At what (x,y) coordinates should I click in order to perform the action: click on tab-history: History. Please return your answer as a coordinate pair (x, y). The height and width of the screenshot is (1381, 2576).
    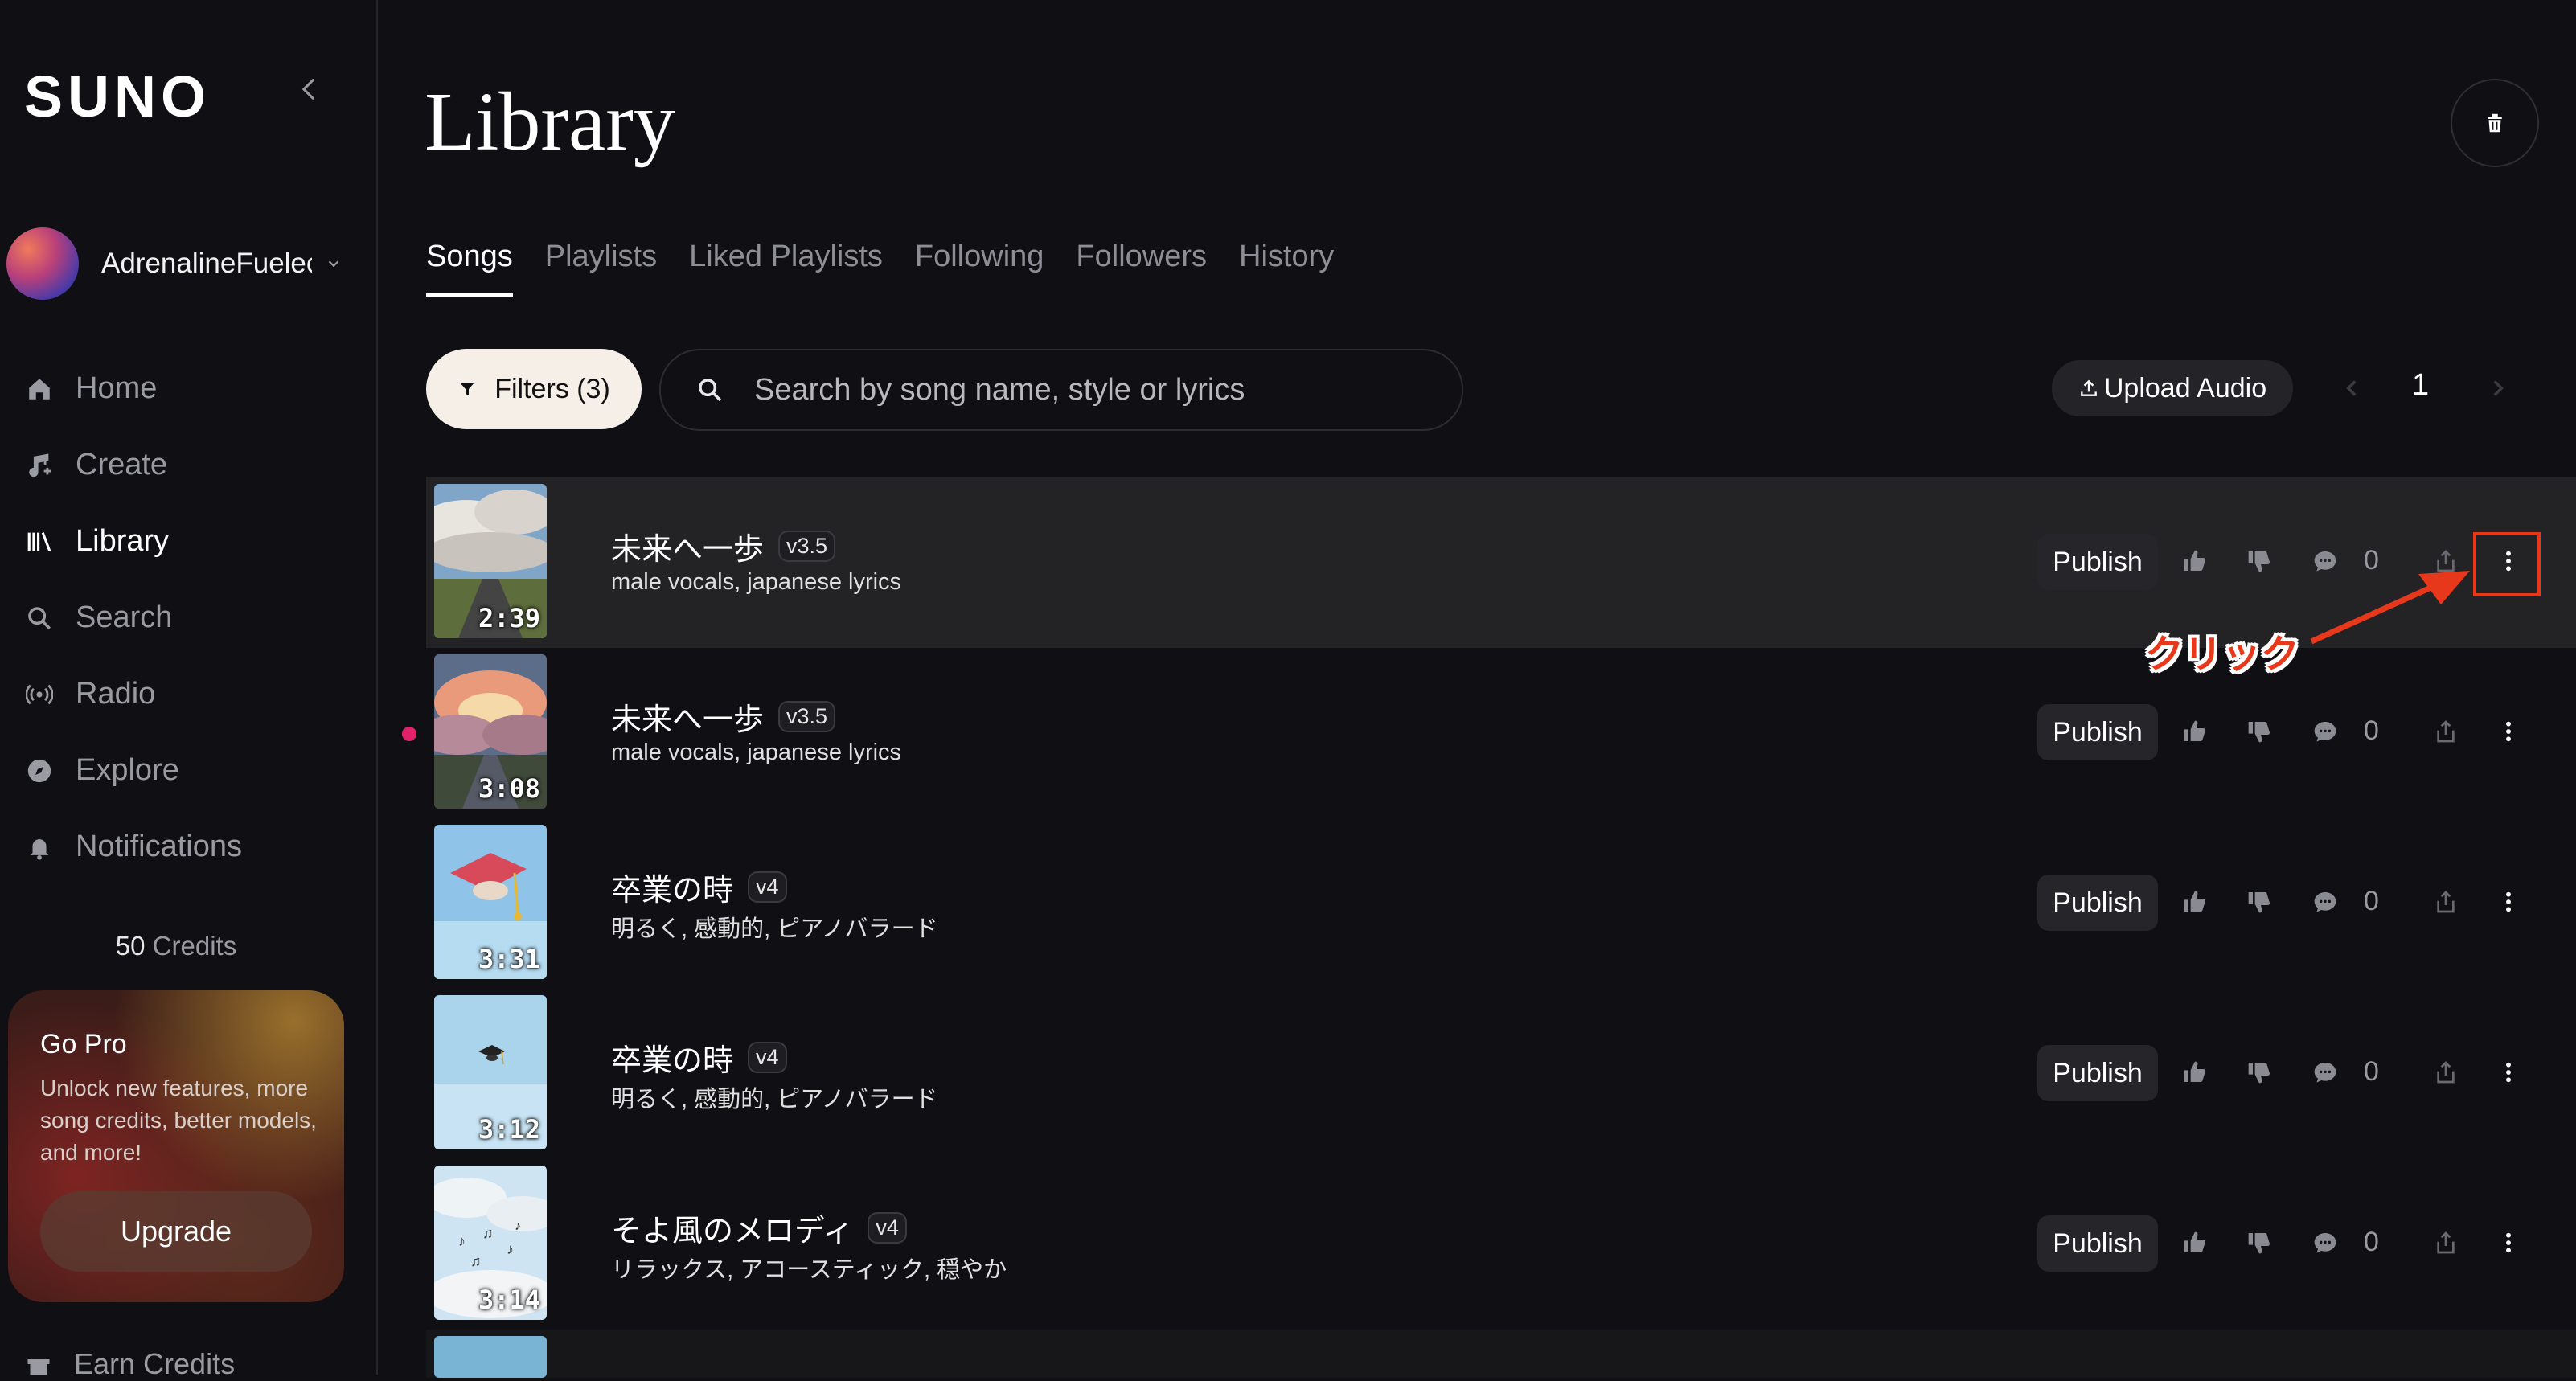
    Looking at the image, I should click on (1286, 268).